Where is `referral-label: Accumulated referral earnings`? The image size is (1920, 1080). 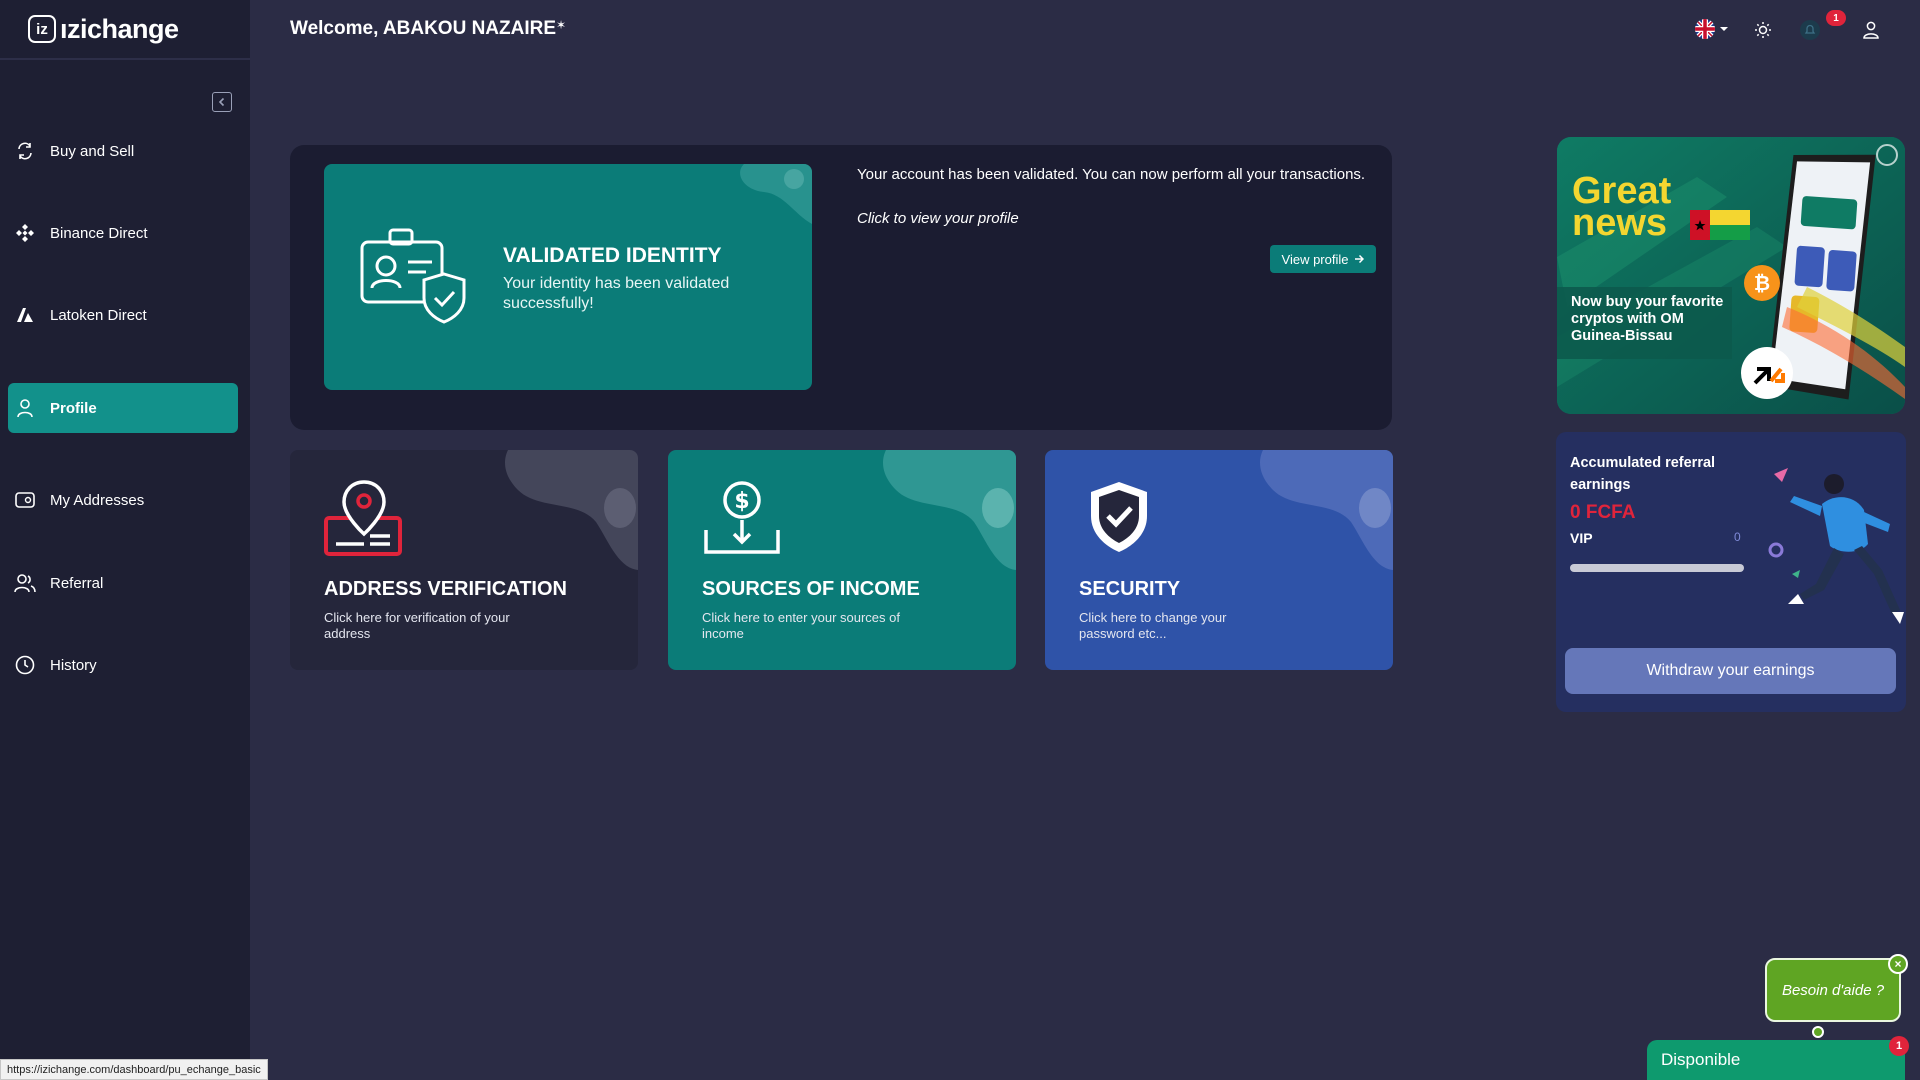 referral-label: Accumulated referral earnings is located at coordinates (1643, 474).